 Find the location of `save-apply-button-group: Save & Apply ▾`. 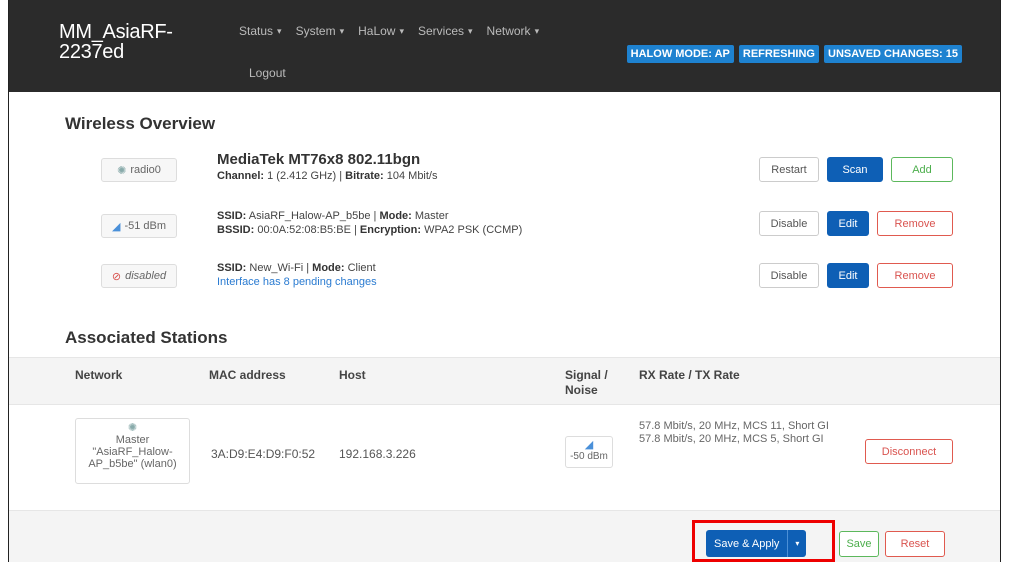

save-apply-button-group: Save & Apply ▾ is located at coordinates (756, 543).